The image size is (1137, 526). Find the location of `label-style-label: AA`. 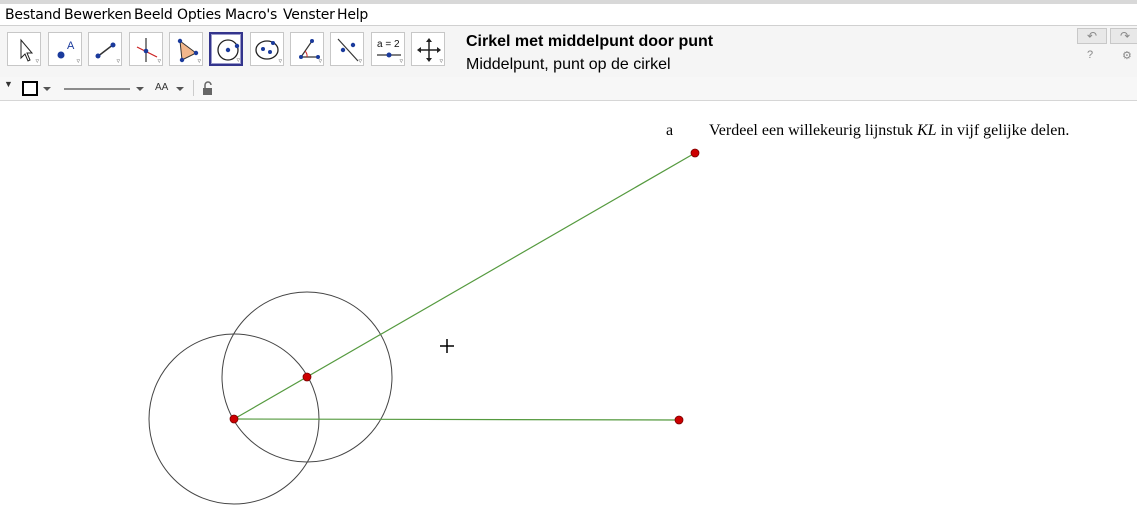

label-style-label: AA is located at coordinates (162, 87).